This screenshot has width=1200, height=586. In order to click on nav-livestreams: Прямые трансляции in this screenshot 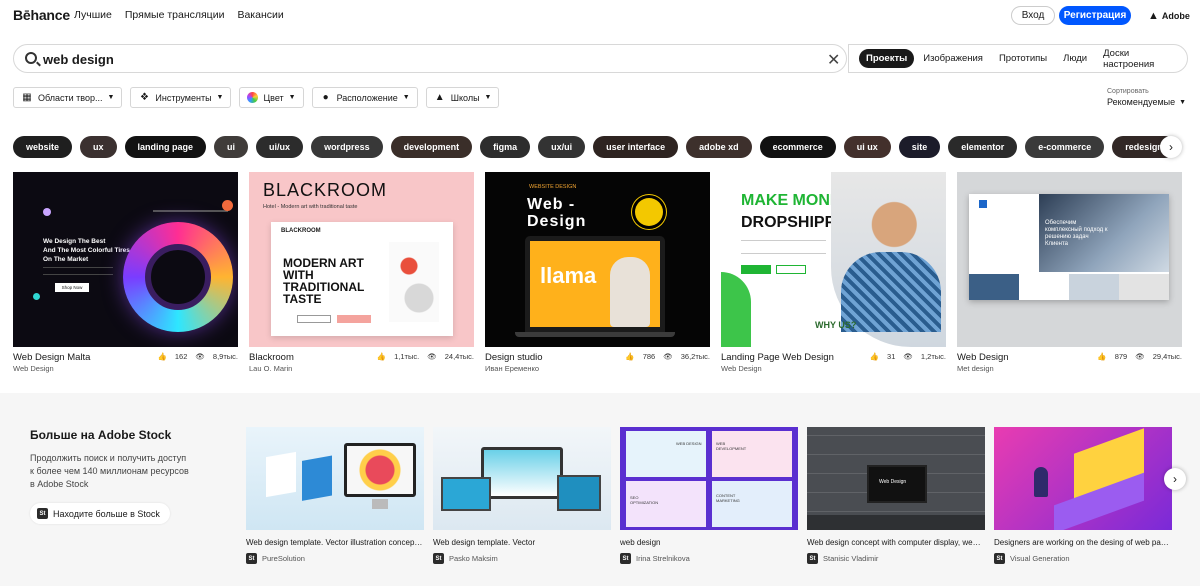, I will do `click(175, 15)`.